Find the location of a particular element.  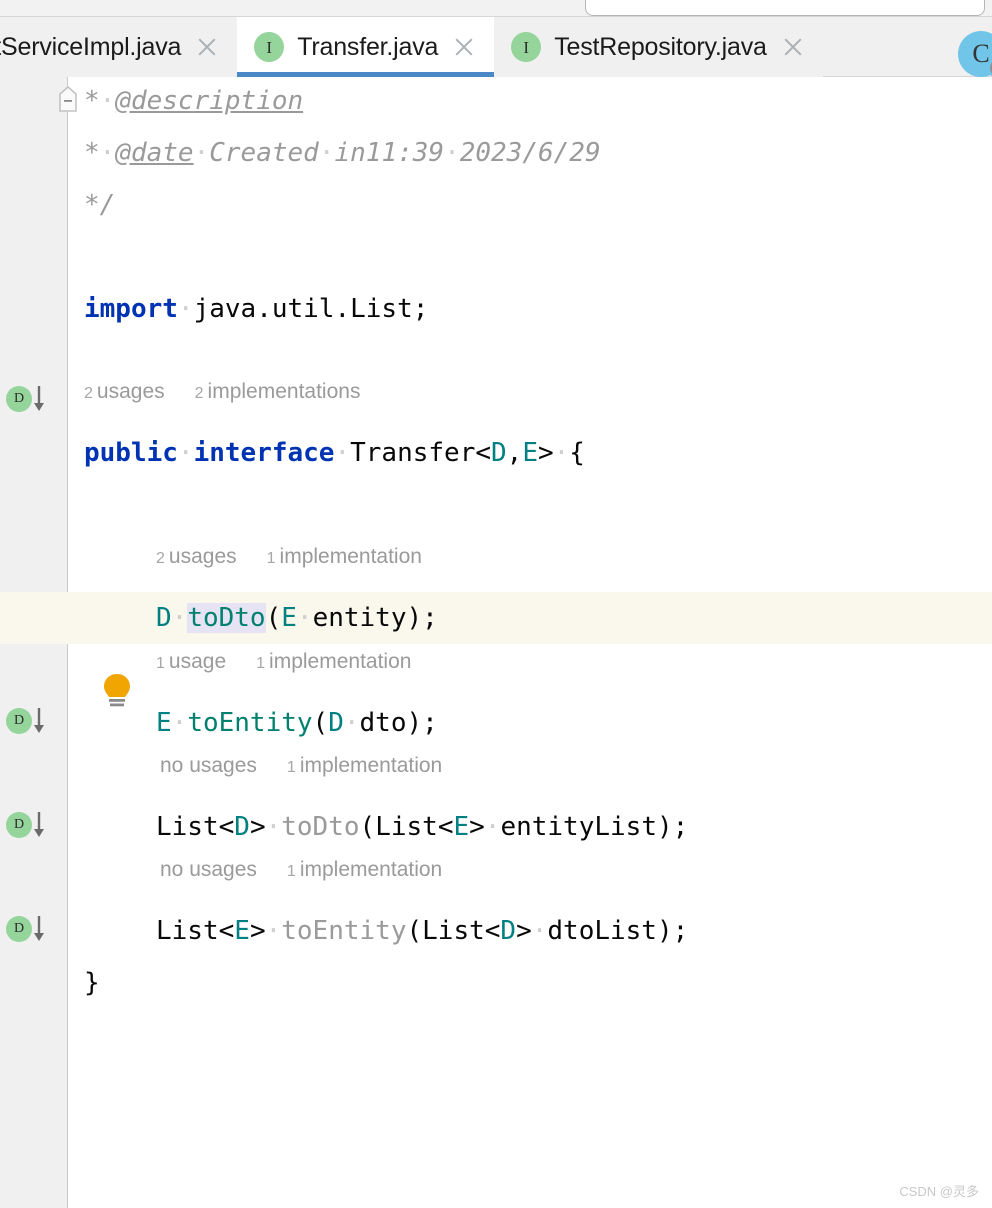

code-line-method-toentity-list: List < E > · toEntity(List < D > · dtoList); is located at coordinates (574, 931).